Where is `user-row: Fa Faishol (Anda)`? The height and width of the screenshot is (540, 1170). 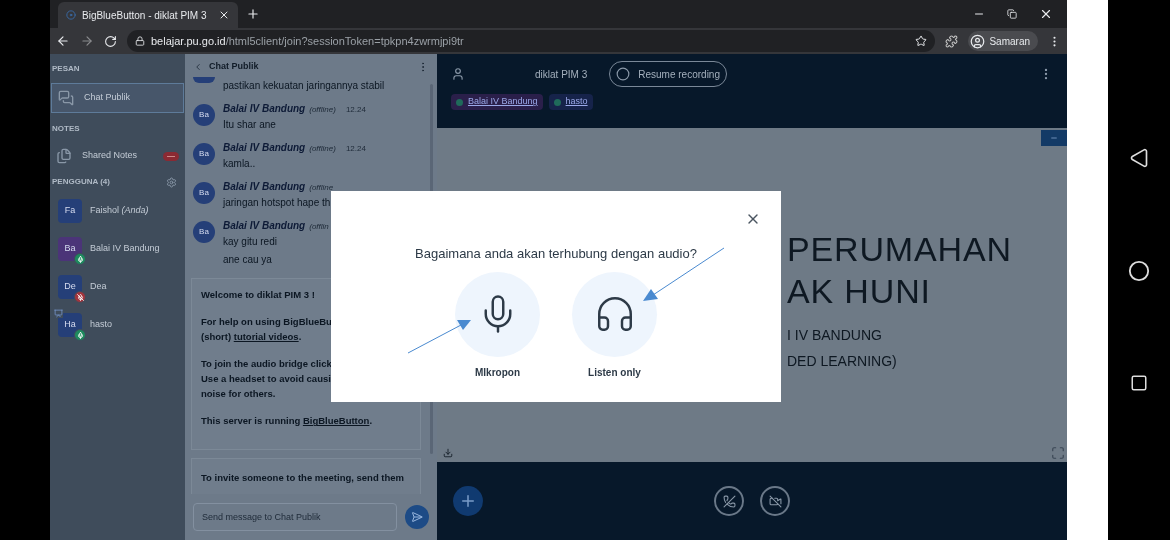
user-row: Fa Faishol (Anda) is located at coordinates (117, 211).